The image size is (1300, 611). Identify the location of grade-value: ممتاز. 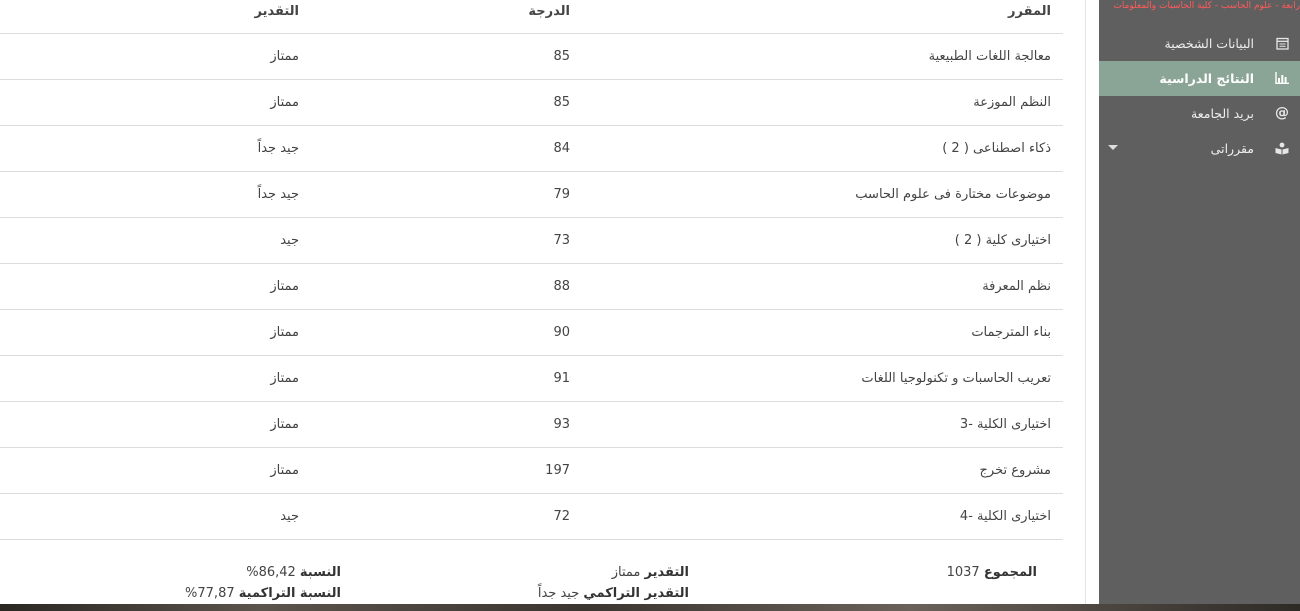
(626, 572).